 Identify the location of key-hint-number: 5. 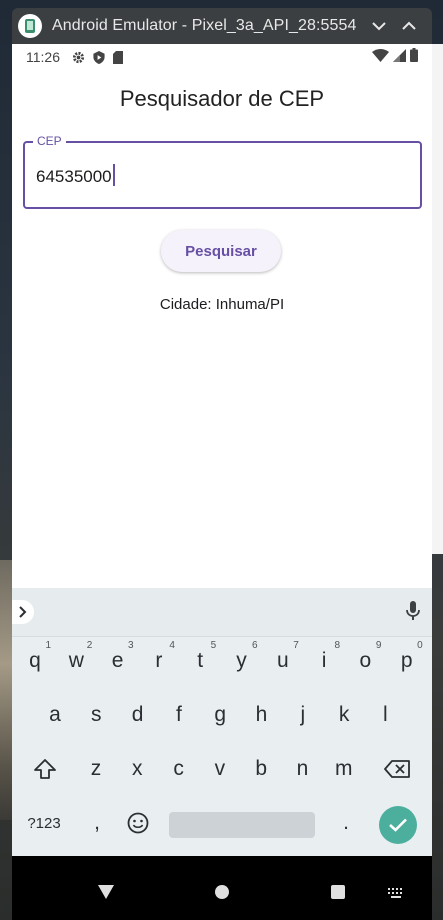
(213, 645).